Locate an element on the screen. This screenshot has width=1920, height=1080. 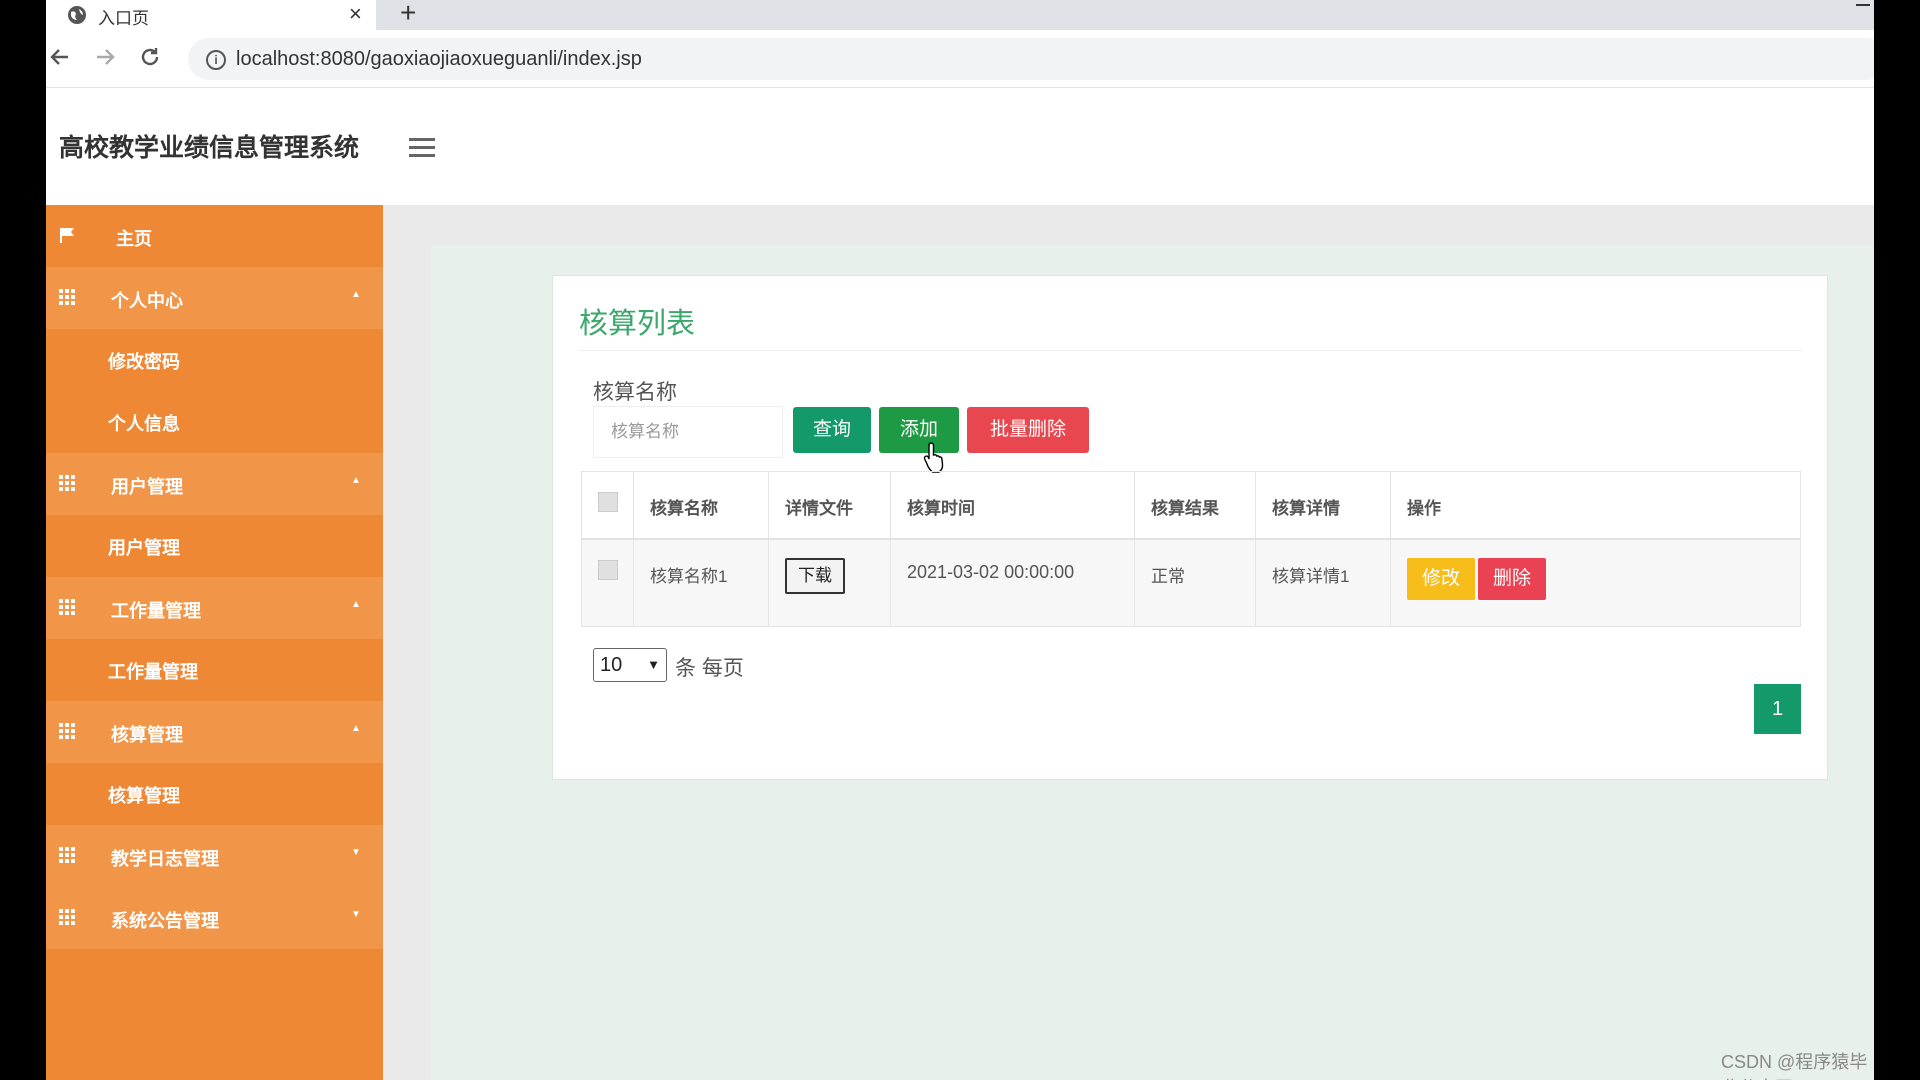
column-header: 核算名称 is located at coordinates (701, 505).